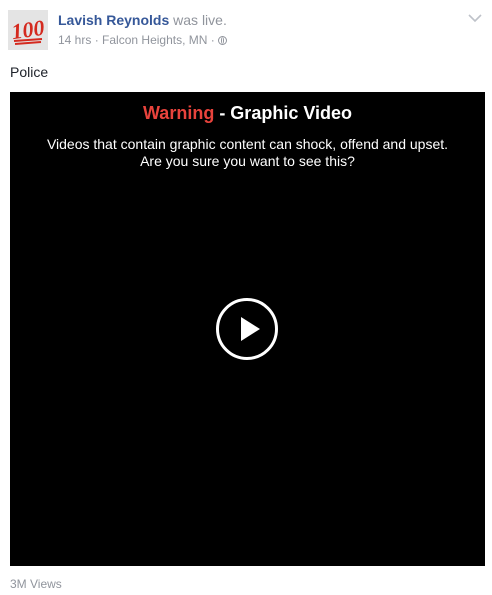  What do you see at coordinates (113, 20) in the screenshot?
I see `author-name: Lavish Reynolds` at bounding box center [113, 20].